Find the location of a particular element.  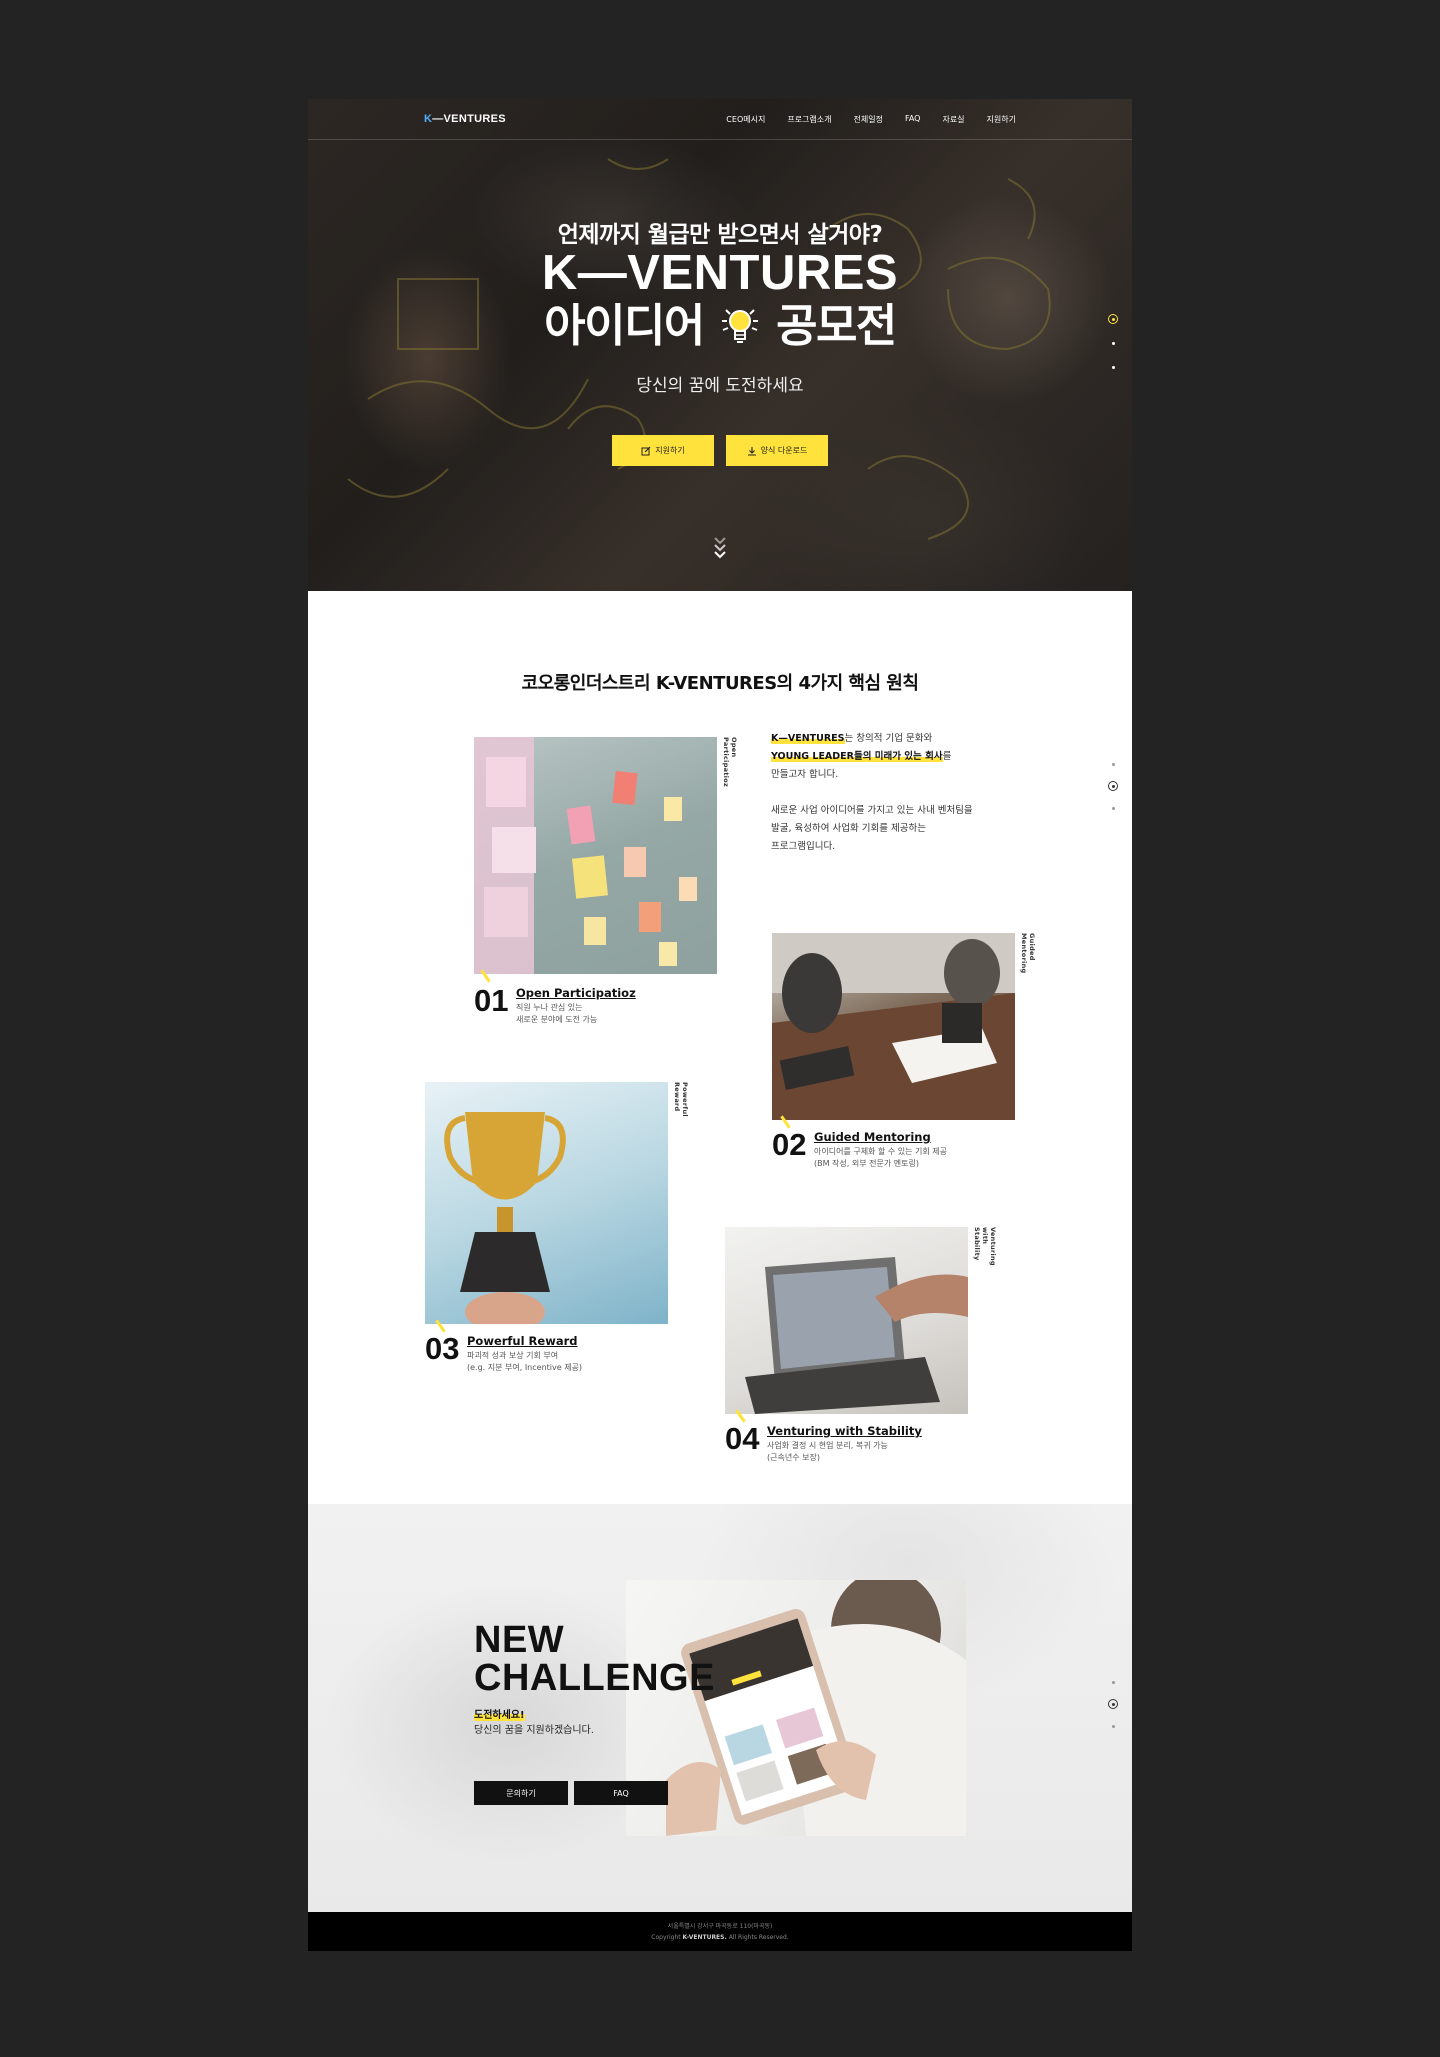

copyright-brand: K-VENTURES. is located at coordinates (704, 1937).